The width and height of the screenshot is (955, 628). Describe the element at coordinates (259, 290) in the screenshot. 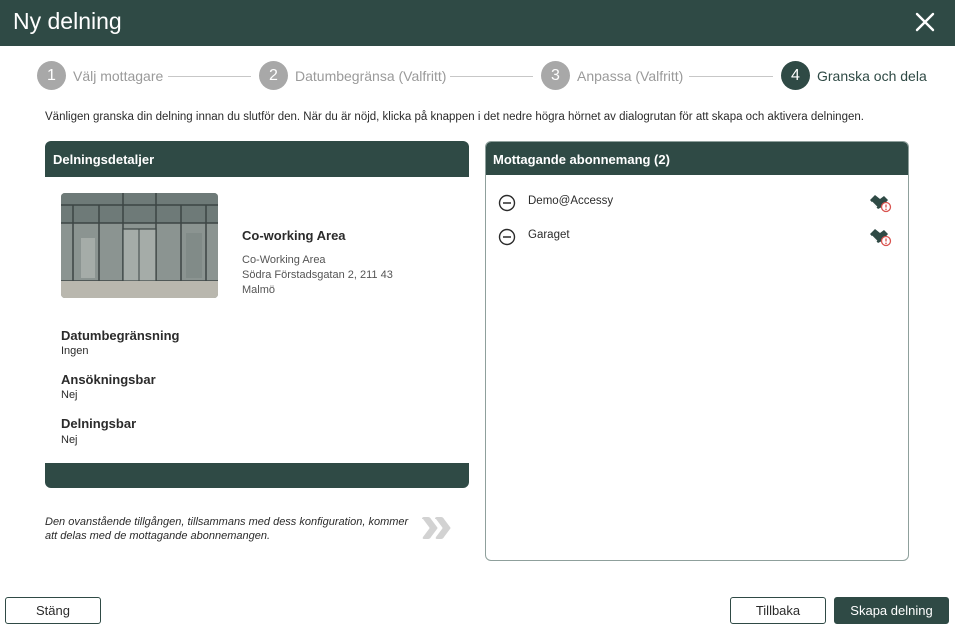

I see `asset-city: Malmö` at that location.